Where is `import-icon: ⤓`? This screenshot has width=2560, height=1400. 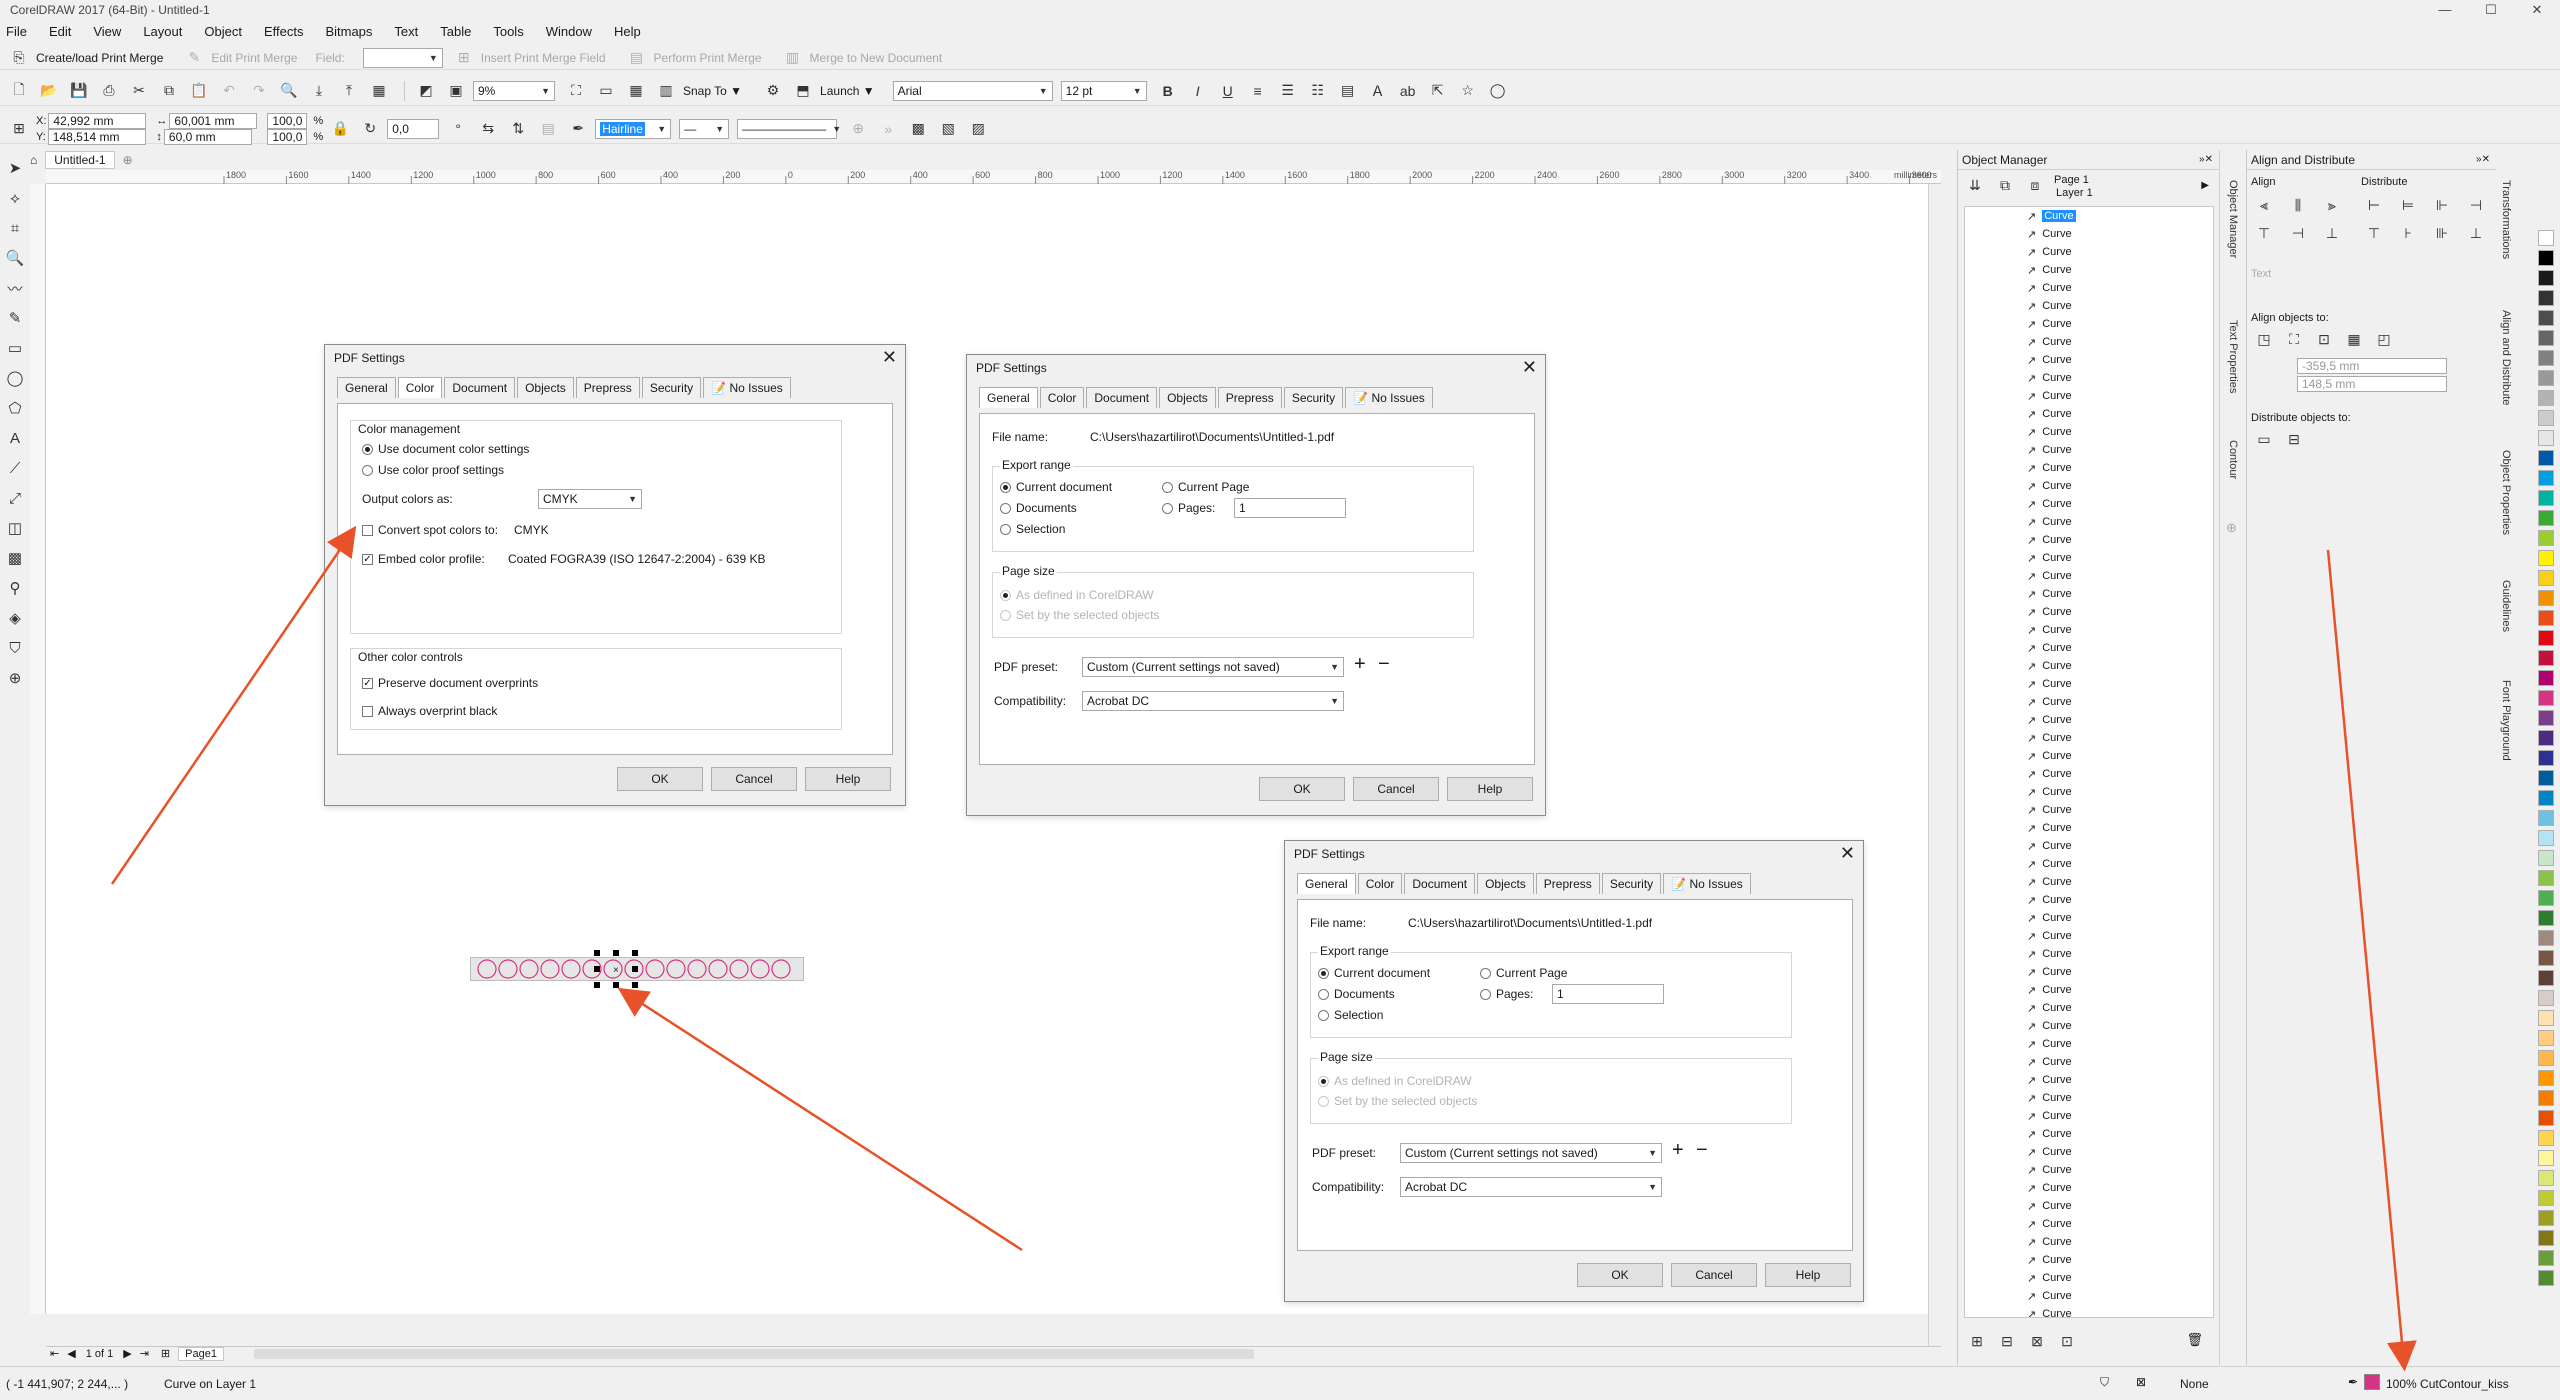 import-icon: ⤓ is located at coordinates (319, 91).